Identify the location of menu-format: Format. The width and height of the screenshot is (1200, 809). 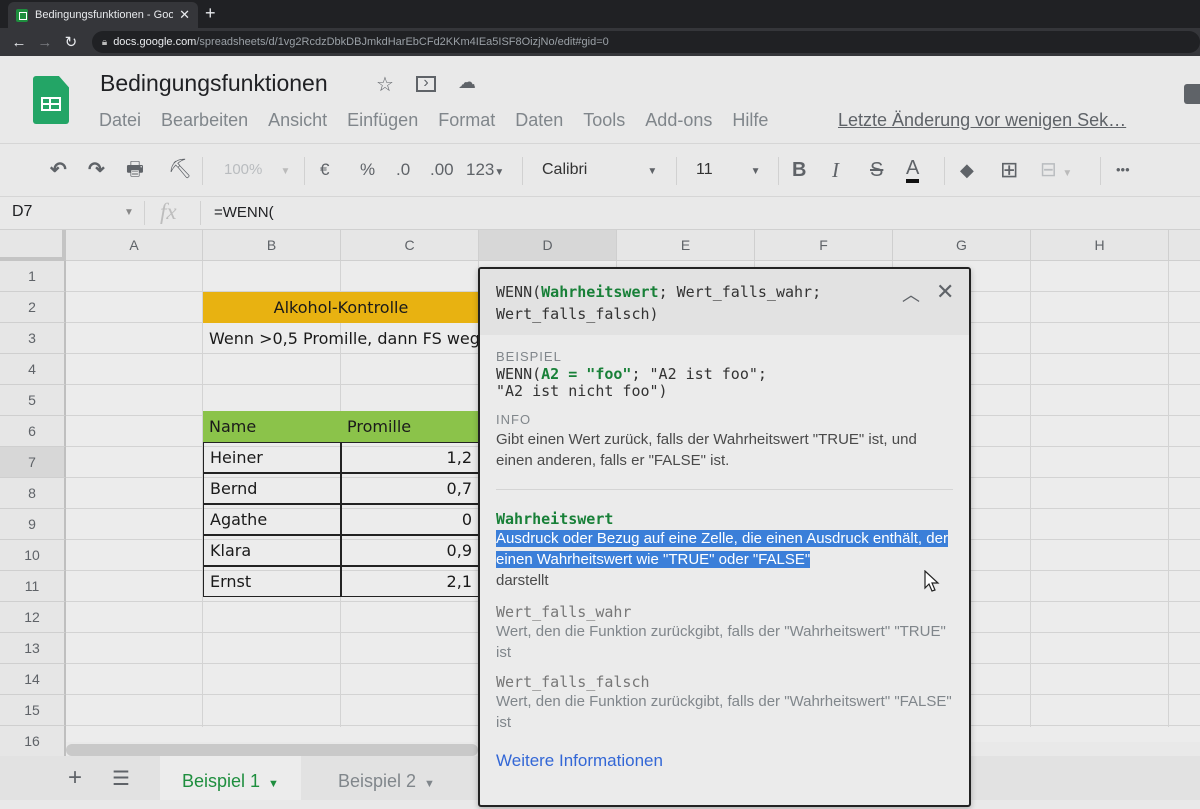
(466, 120).